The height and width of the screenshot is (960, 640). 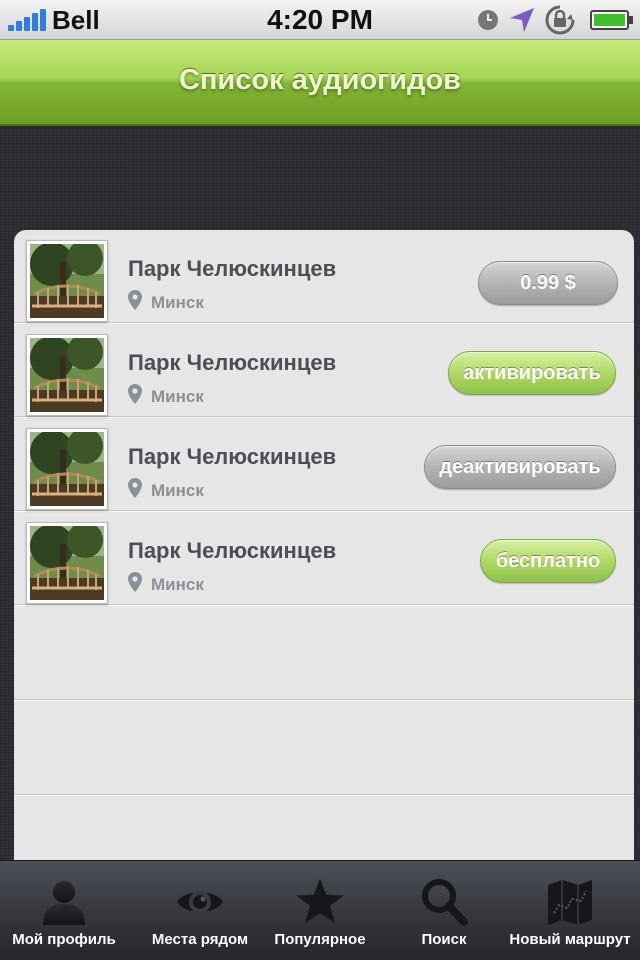 I want to click on list-item: Парк Челюскинцев Минск 0.99 $, so click(x=324, y=276).